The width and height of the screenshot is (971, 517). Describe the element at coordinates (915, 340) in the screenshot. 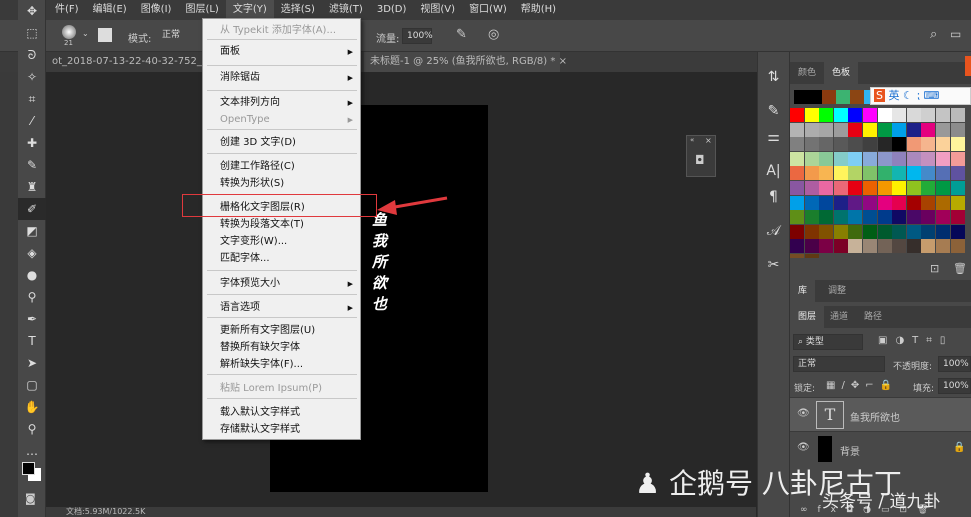

I see `filter-type-icons: ▣◑T⌗▯` at that location.